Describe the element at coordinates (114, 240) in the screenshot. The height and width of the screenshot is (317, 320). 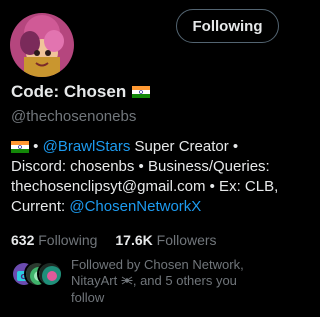
I see `profile-stats: 632 Following 17.6K Followers` at that location.